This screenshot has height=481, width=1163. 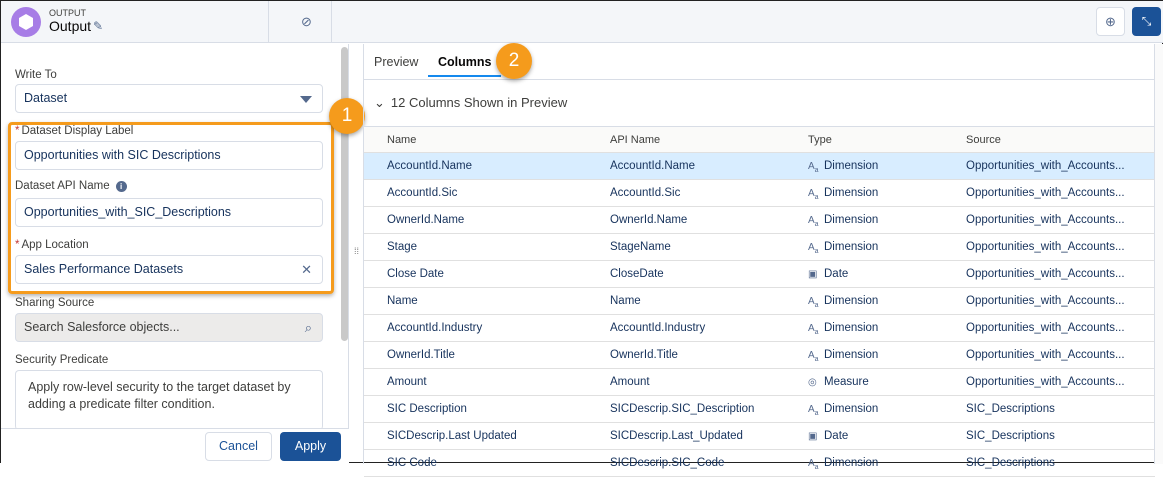 I want to click on sharing-source-search: Search Salesforce objects... ⌕, so click(x=169, y=327).